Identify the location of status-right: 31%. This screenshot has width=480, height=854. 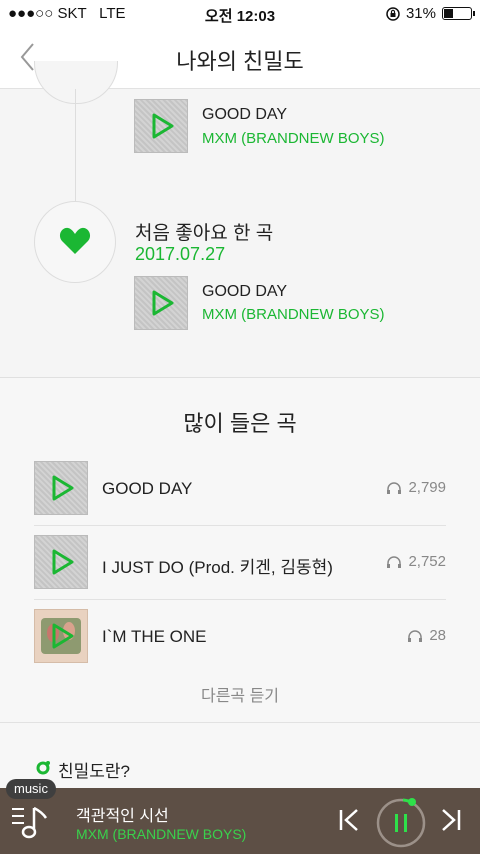
(430, 13).